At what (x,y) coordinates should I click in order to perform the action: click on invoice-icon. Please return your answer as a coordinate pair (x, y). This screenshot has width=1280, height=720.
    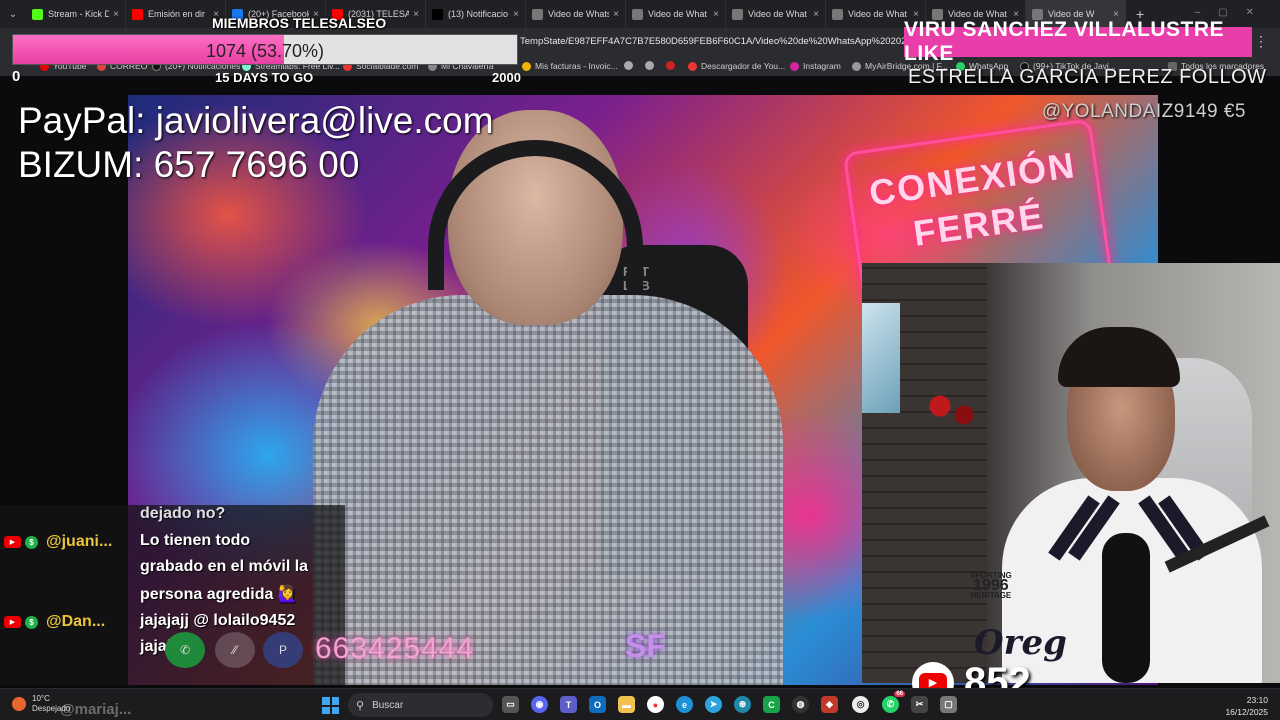
    Looking at the image, I should click on (526, 66).